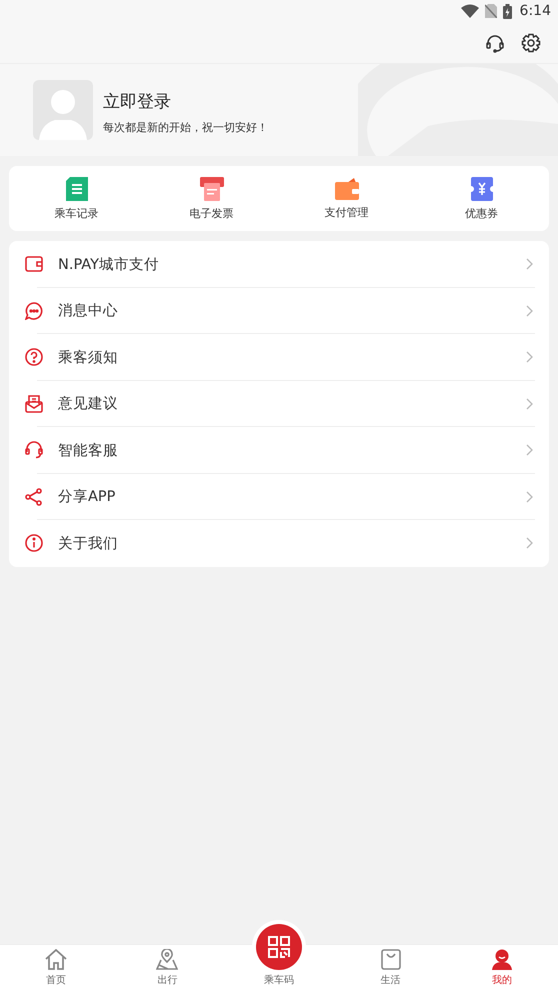 The image size is (558, 992). Describe the element at coordinates (185, 127) in the screenshot. I see `greeting-text: 每次都是新的开始，祝一切安好！` at that location.